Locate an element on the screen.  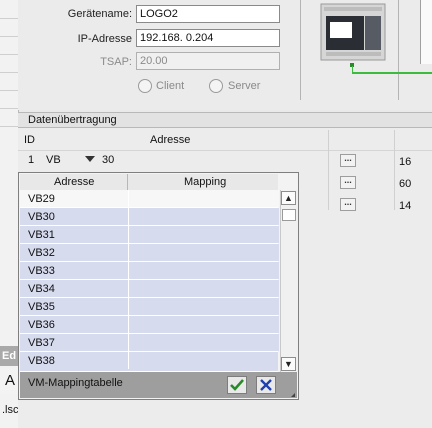
value-cell: 16 is located at coordinates (405, 162).